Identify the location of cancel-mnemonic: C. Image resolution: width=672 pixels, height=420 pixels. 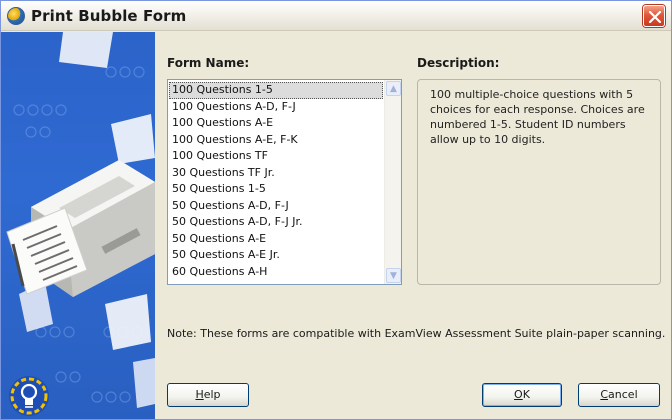
(604, 394).